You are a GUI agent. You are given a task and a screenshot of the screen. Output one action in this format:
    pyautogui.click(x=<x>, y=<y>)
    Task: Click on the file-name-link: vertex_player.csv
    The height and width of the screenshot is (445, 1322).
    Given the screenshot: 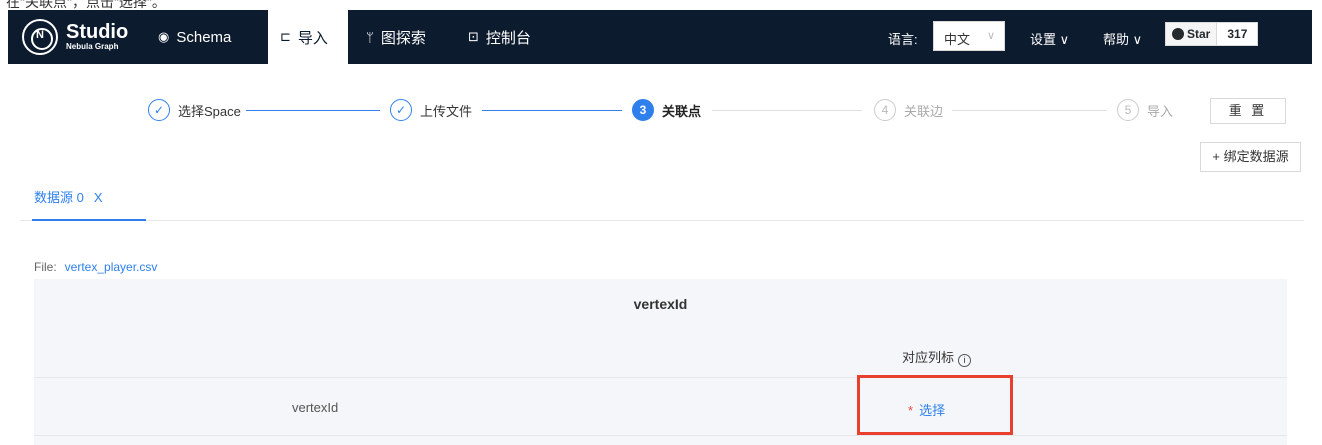 What is the action you would take?
    pyautogui.click(x=111, y=267)
    